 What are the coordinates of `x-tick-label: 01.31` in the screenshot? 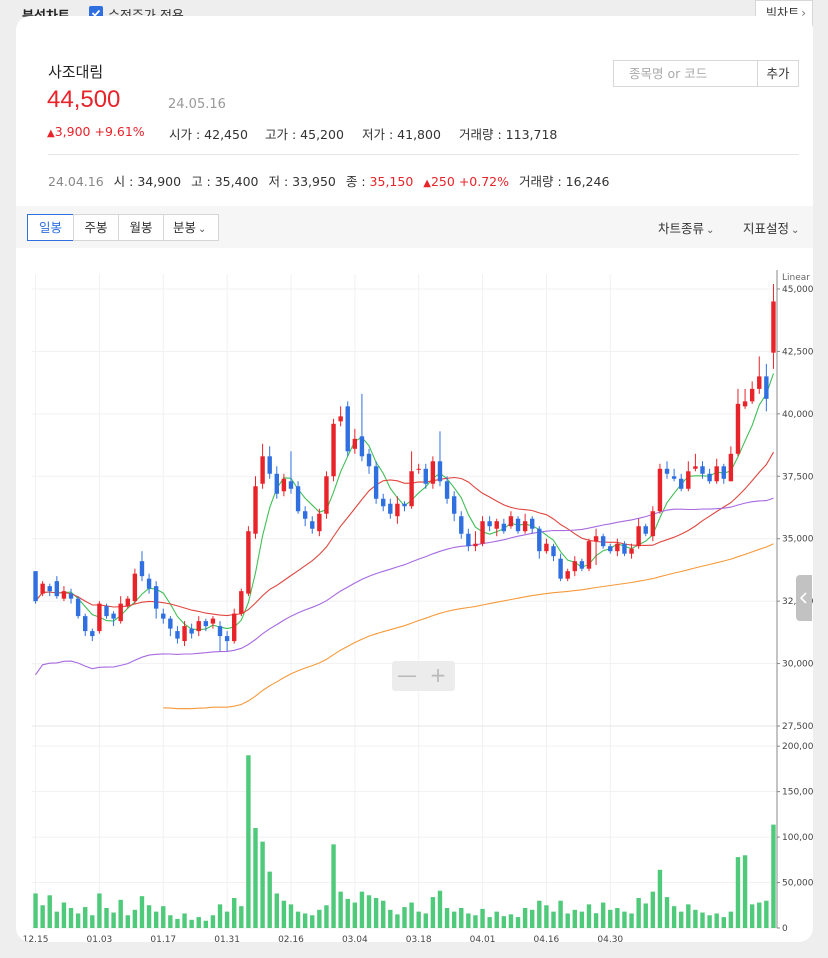 It's located at (227, 938).